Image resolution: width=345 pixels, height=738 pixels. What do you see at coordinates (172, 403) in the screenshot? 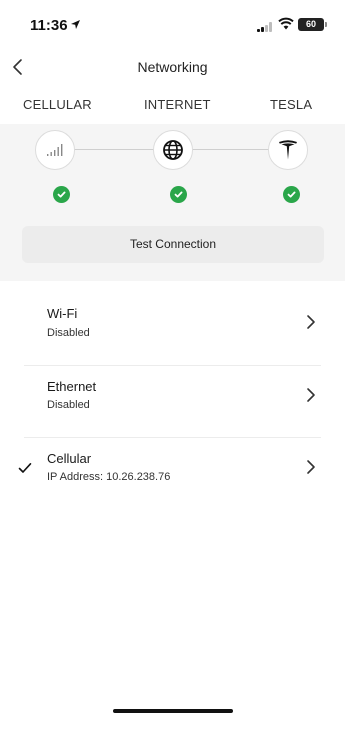
I see `network-row-ethernet: Ethernet Disabled` at bounding box center [172, 403].